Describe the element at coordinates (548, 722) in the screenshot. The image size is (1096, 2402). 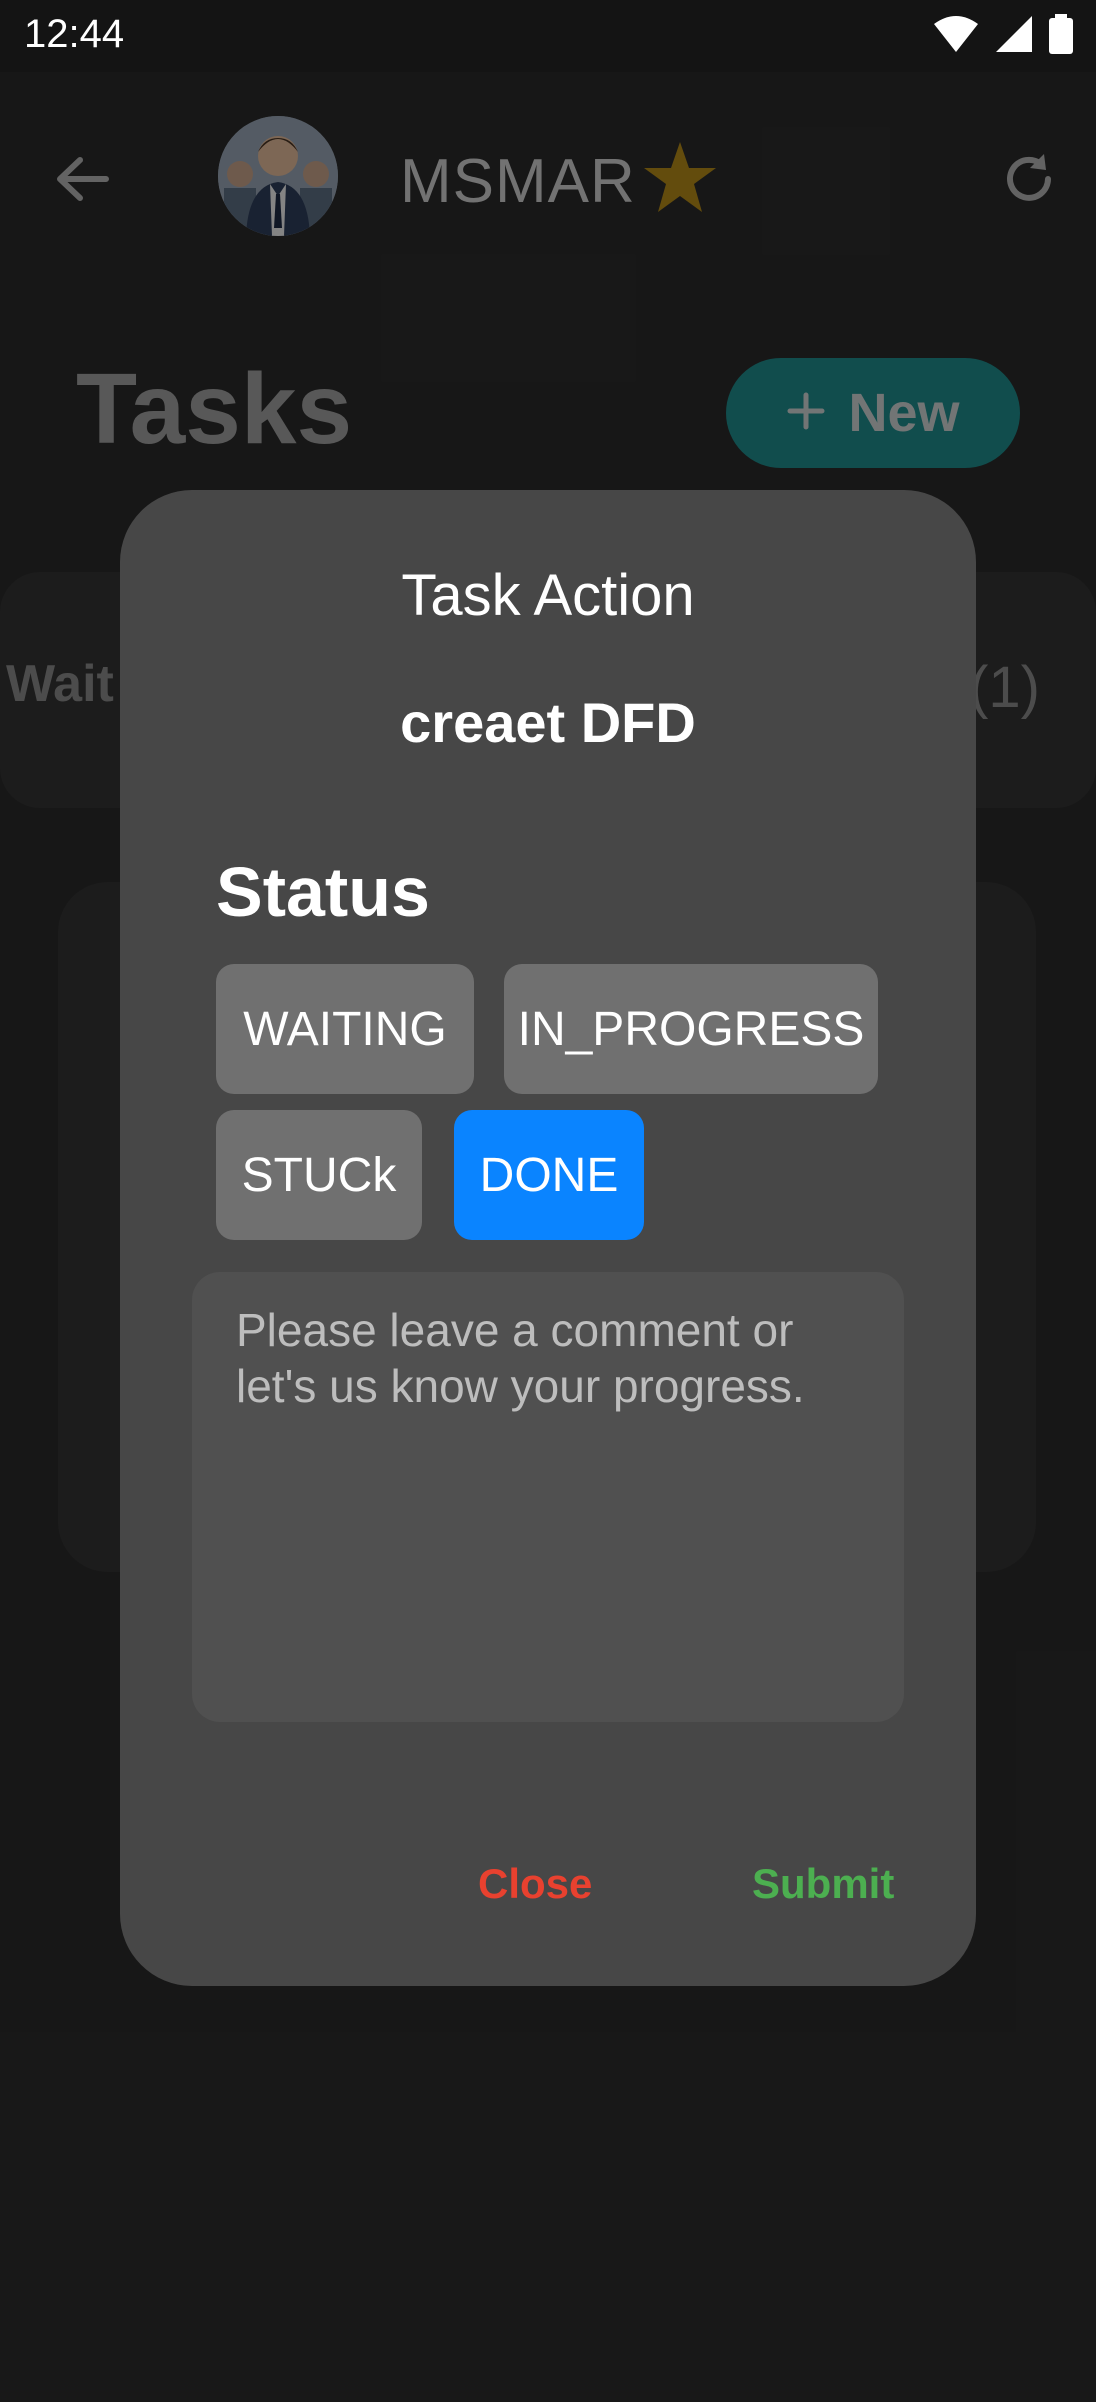
I see `task-name: creaet DFD` at that location.